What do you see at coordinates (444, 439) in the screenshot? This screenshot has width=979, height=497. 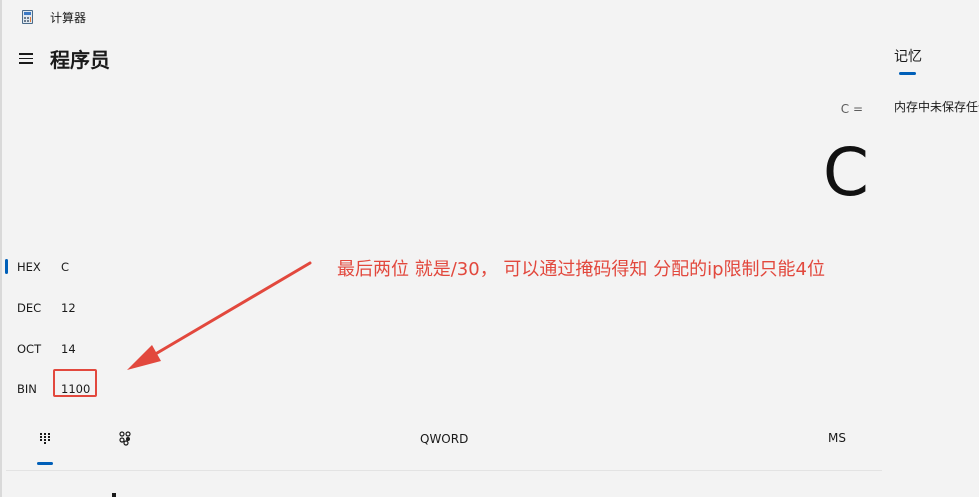 I see `word-size-button: QWORD` at bounding box center [444, 439].